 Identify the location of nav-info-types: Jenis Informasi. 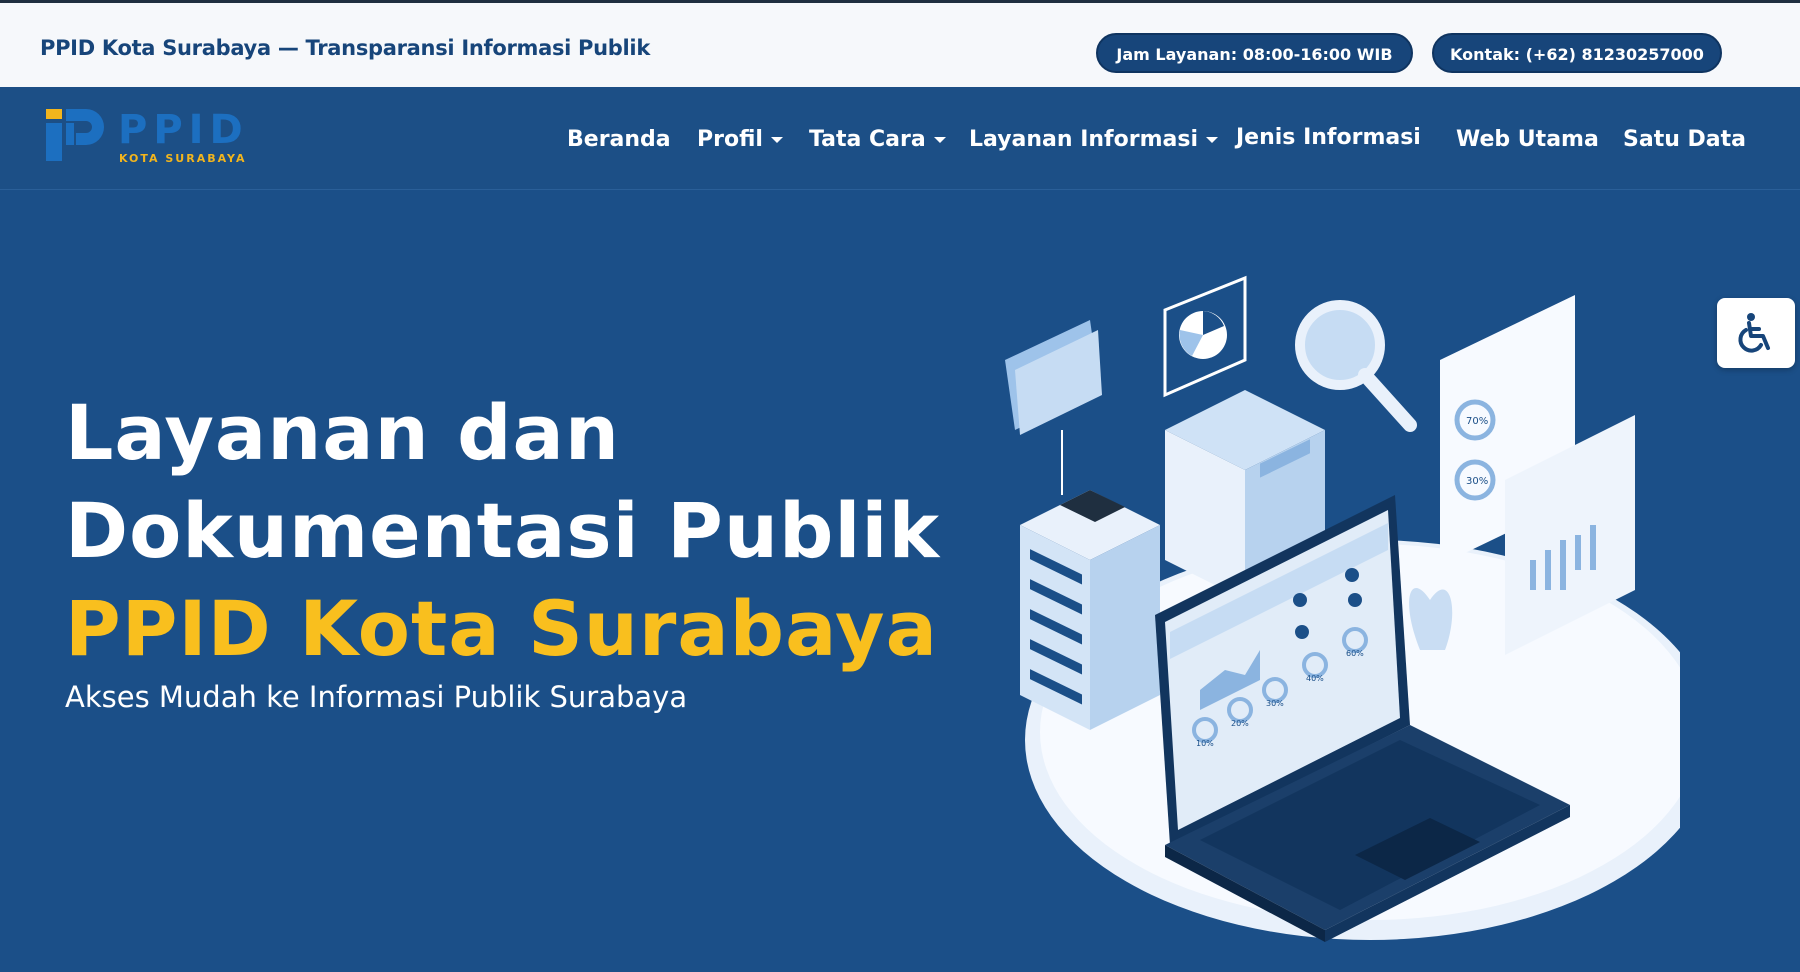
(1328, 137).